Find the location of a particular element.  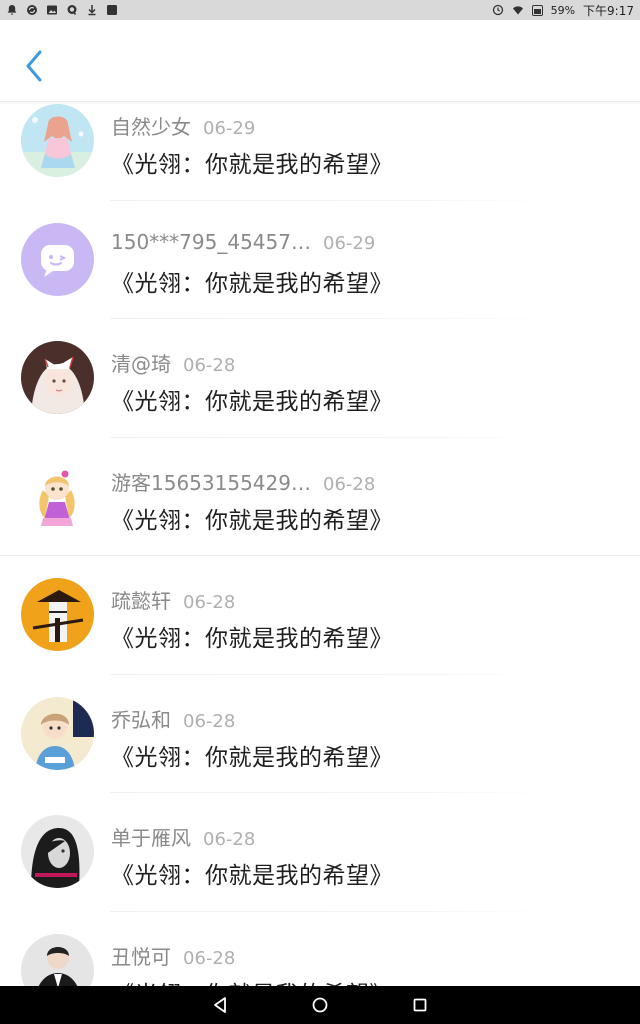

sync-icon is located at coordinates (32, 10).